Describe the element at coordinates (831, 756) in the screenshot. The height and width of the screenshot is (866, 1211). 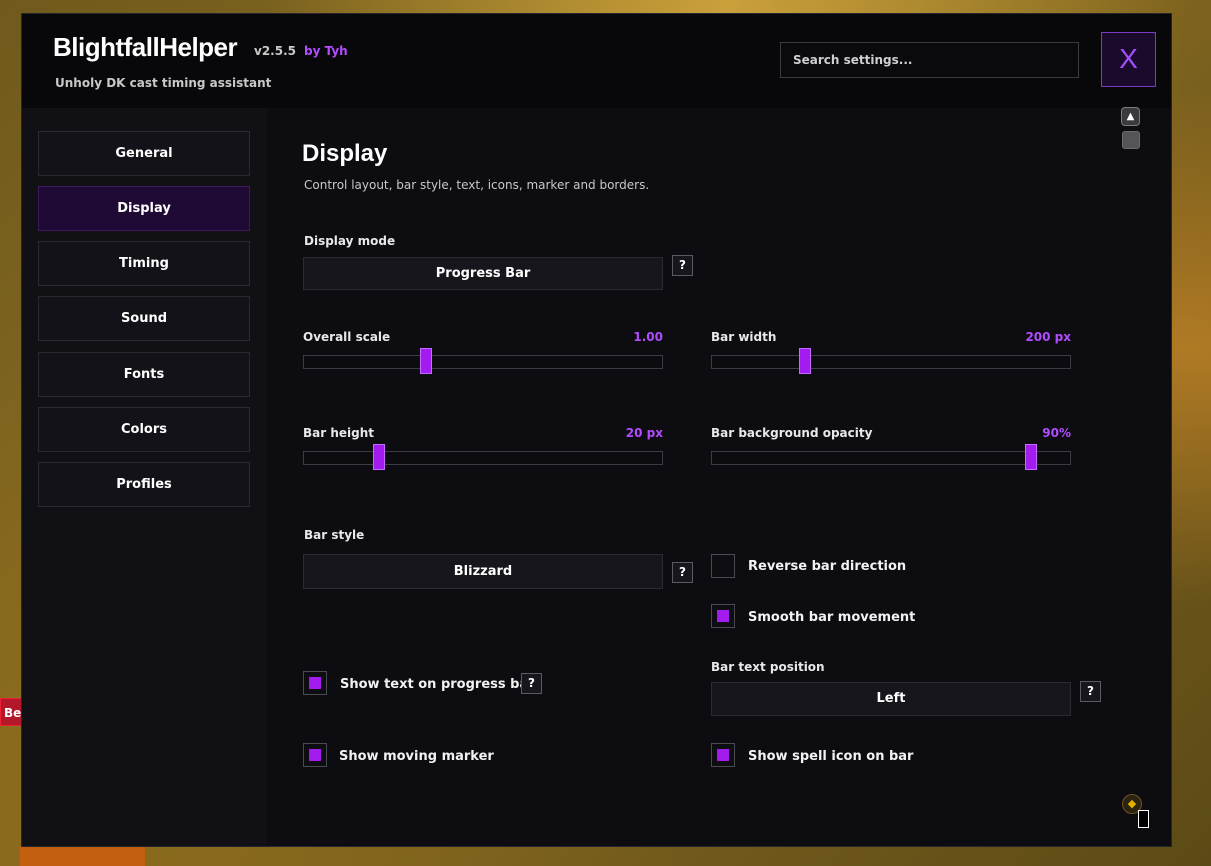
I see `show-spell-icon-label: Show spell icon on bar` at that location.